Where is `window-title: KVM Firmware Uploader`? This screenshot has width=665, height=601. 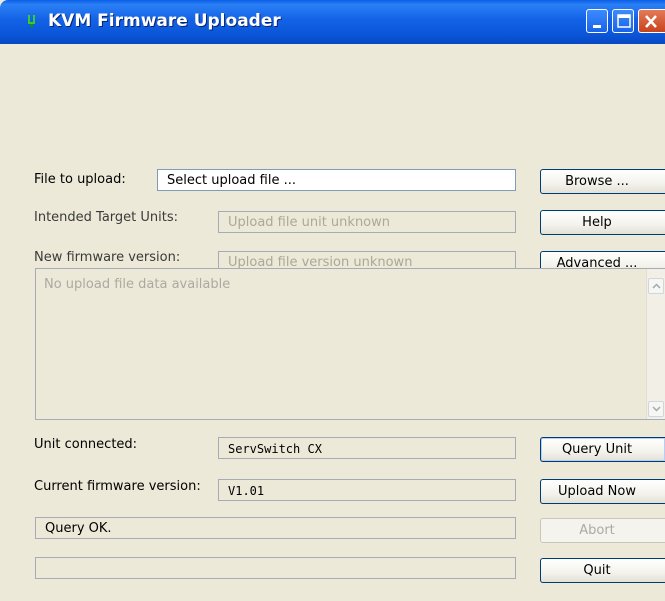 window-title: KVM Firmware Uploader is located at coordinates (164, 21).